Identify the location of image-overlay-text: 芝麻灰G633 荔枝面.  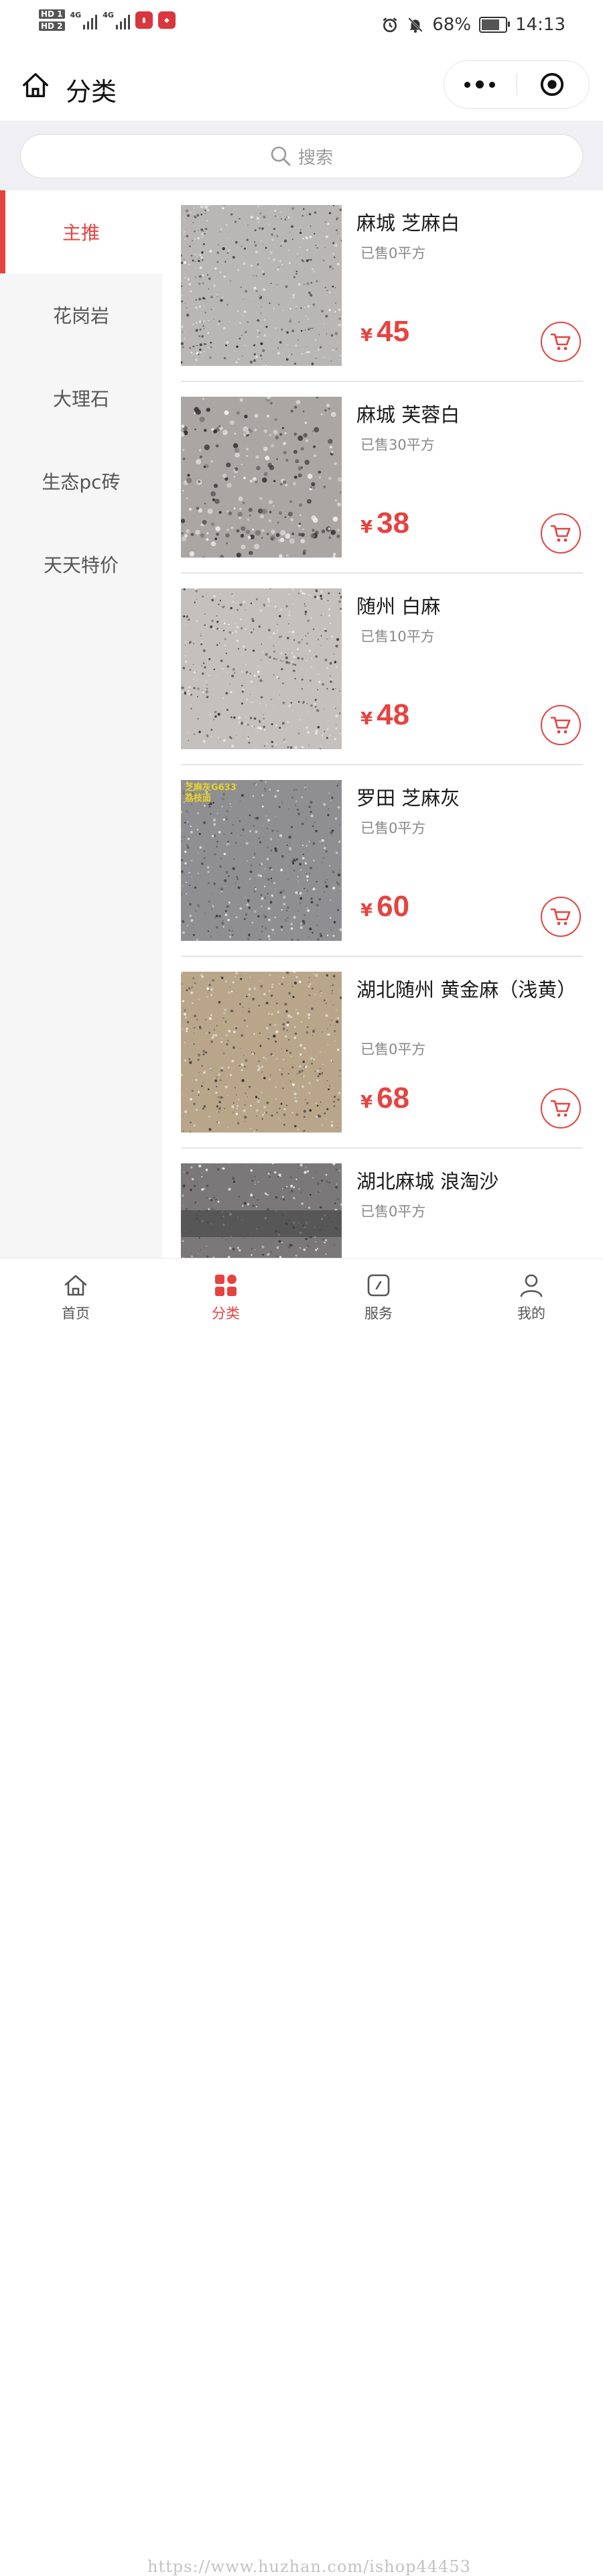
(211, 793).